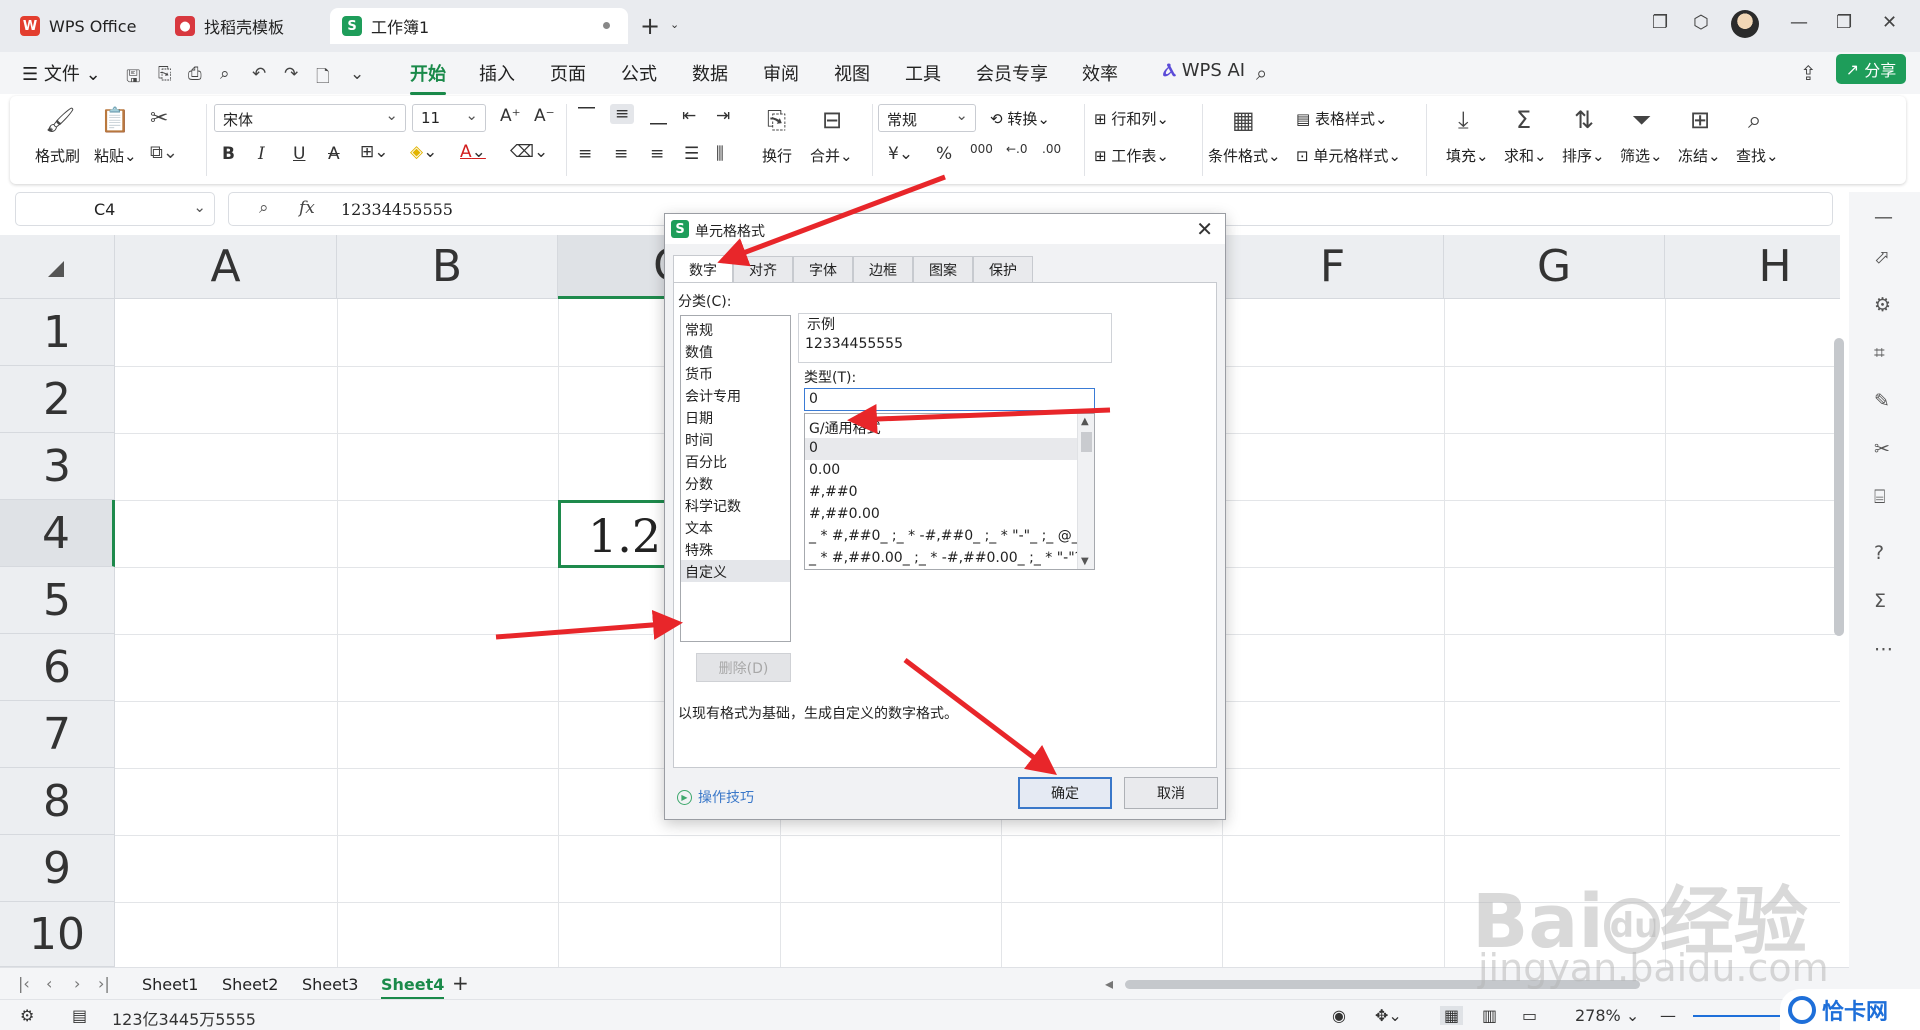  Describe the element at coordinates (57, 934) in the screenshot. I see `row-header-10: 10` at that location.